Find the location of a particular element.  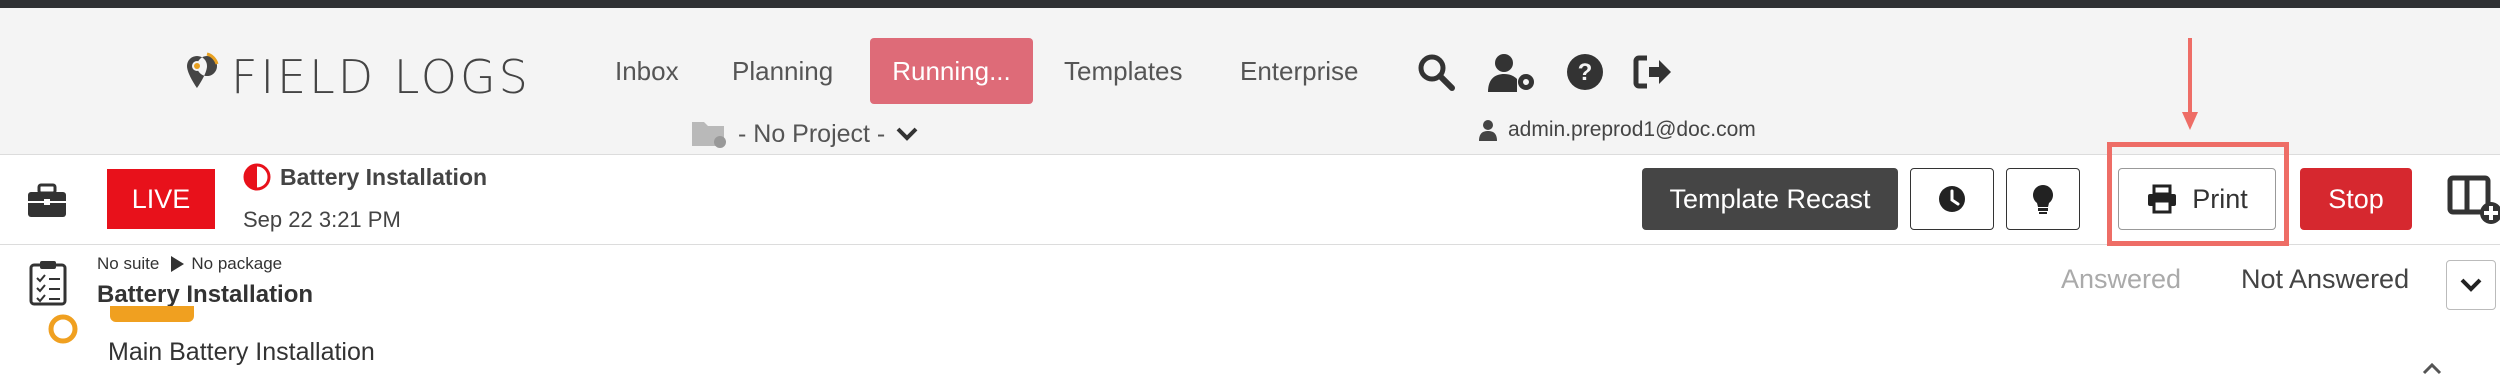

live-badge: LIVE is located at coordinates (161, 199).